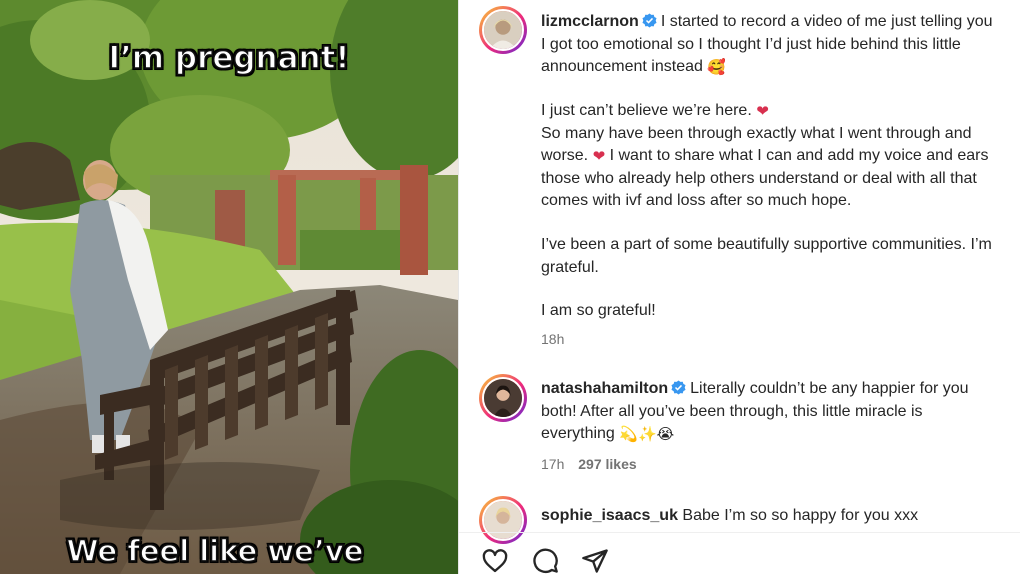 This screenshot has height=574, width=1020. I want to click on share-icon, so click(595, 560).